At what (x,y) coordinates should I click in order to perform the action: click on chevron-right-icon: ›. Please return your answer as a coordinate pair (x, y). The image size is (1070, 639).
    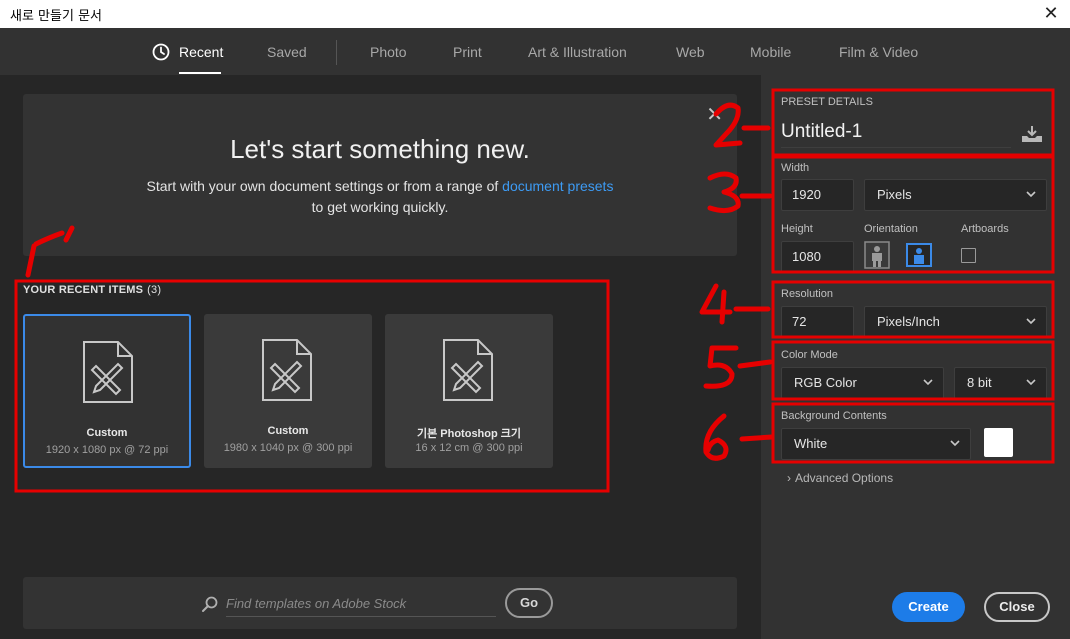
    Looking at the image, I should click on (789, 478).